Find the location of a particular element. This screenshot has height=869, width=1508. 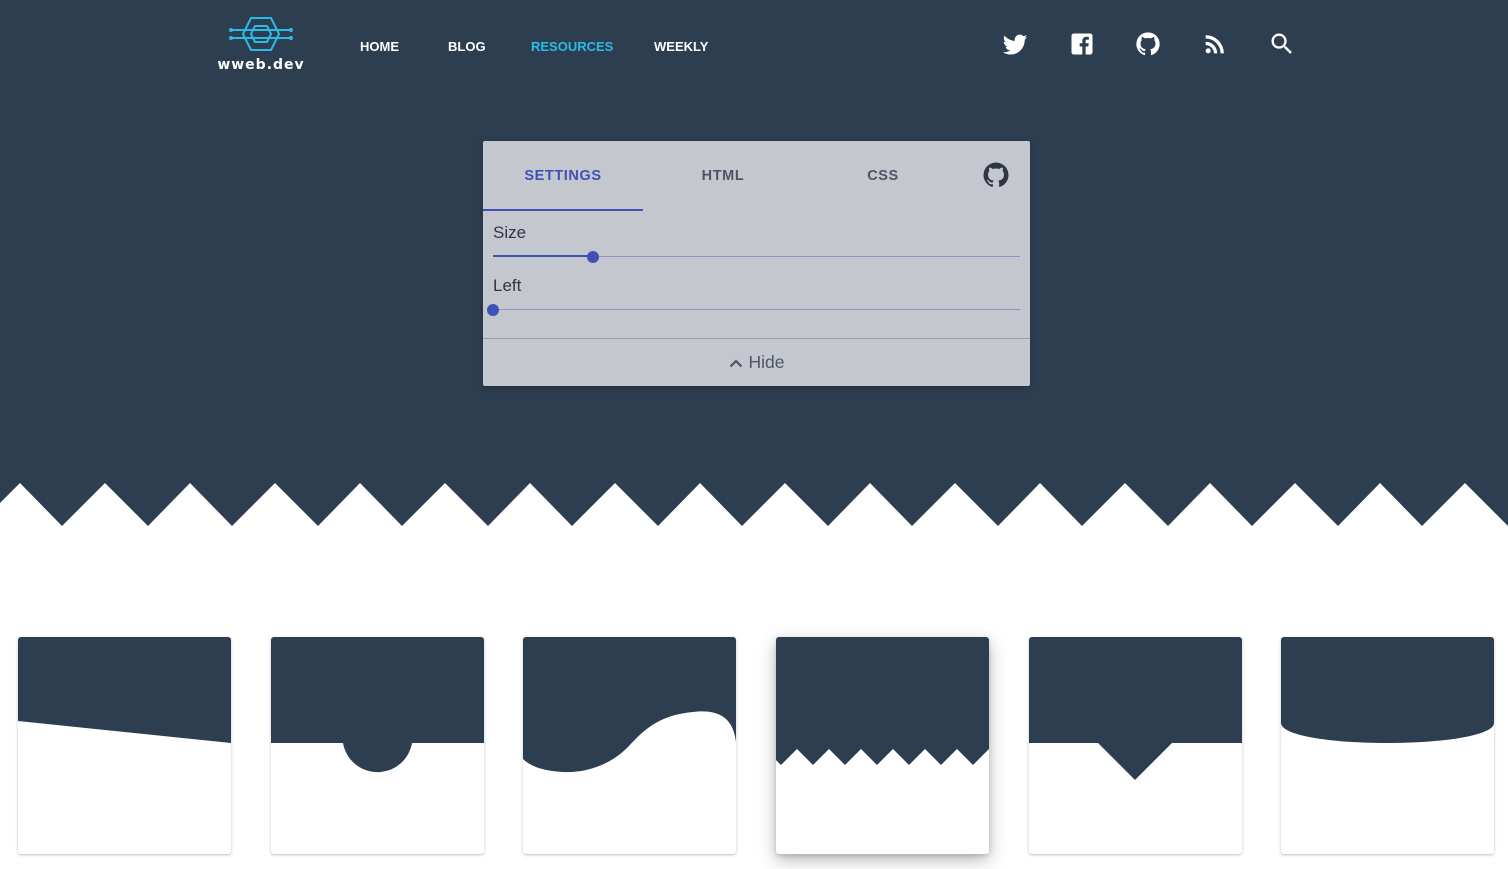

rss-link is located at coordinates (1215, 44).